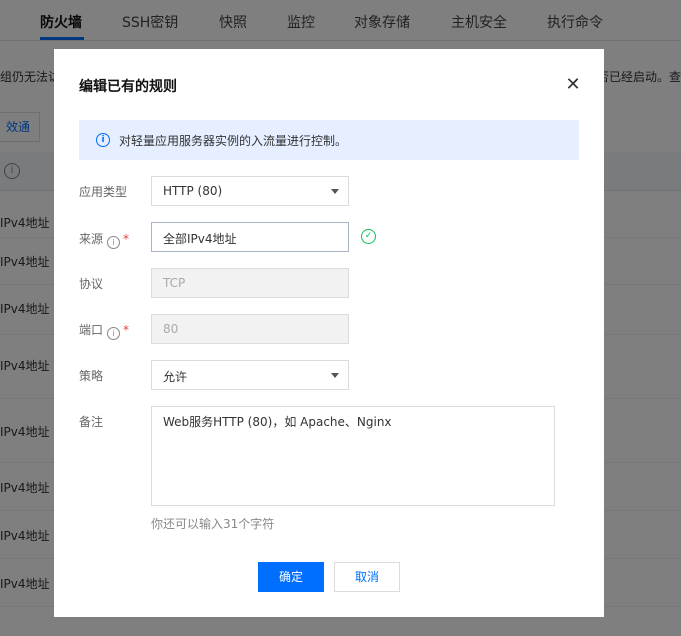 This screenshot has height=636, width=681. What do you see at coordinates (367, 577) in the screenshot?
I see `cancel-button: 取消` at bounding box center [367, 577].